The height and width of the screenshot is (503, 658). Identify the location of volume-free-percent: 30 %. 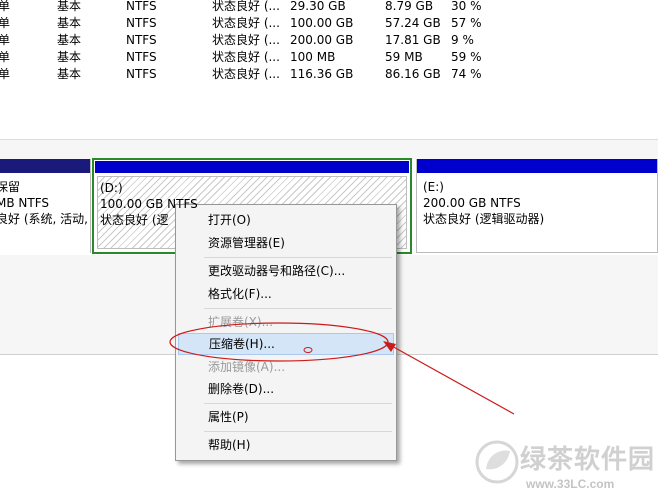
(466, 6).